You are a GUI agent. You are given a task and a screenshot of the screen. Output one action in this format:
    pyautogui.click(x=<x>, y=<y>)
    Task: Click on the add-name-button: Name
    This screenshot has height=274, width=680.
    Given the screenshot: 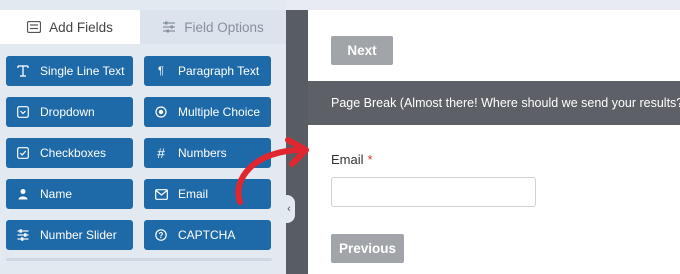 What is the action you would take?
    pyautogui.click(x=69, y=194)
    